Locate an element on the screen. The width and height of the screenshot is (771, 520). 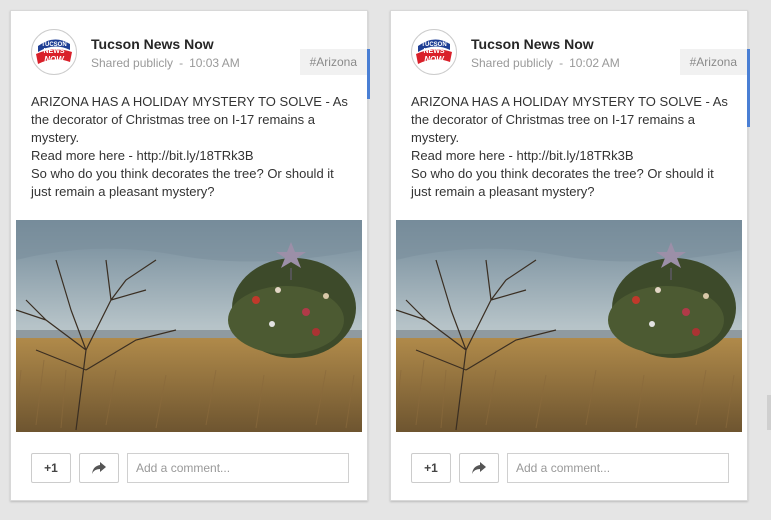
post-meta: Shared publicly -10:02 AM is located at coordinates (545, 63).